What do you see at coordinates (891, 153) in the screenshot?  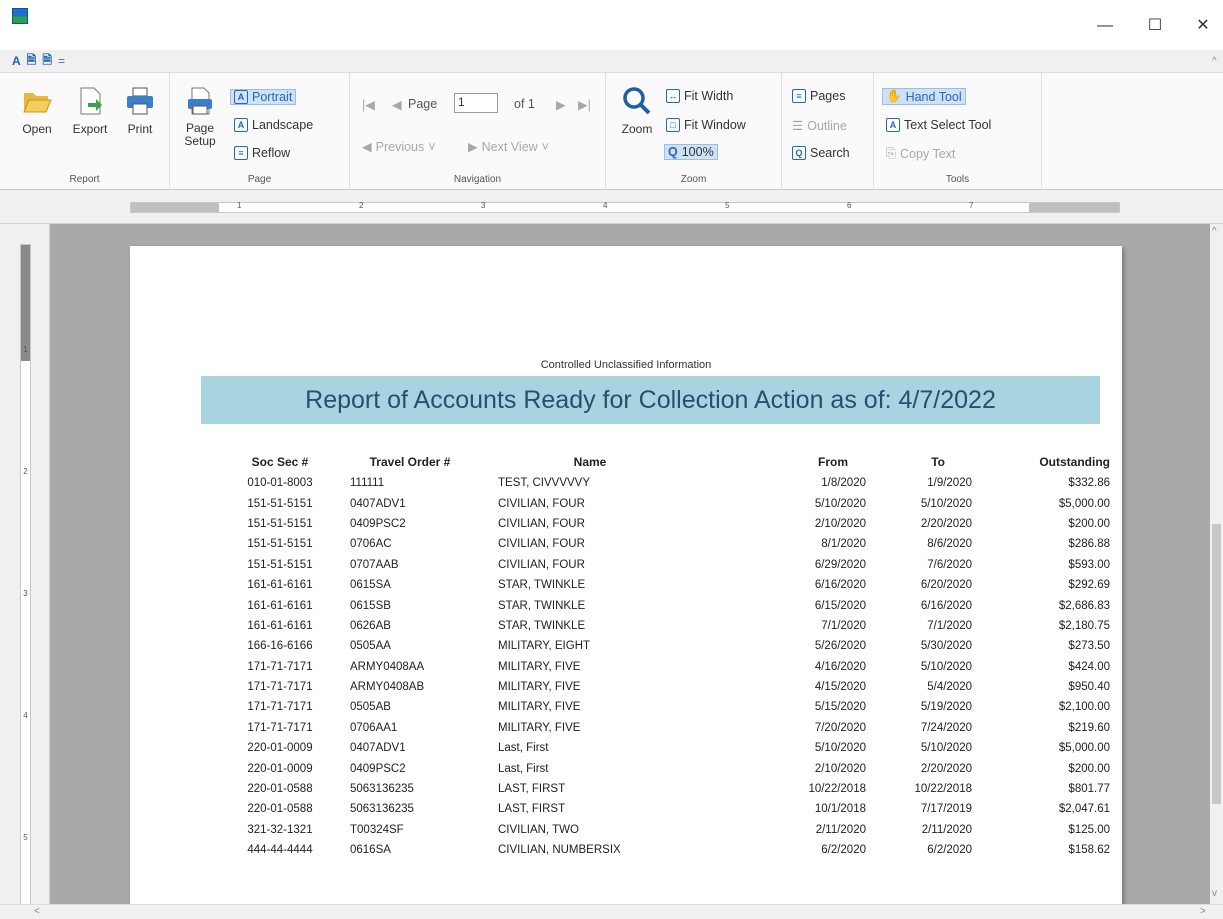 I see `copy-icon: ⎘` at bounding box center [891, 153].